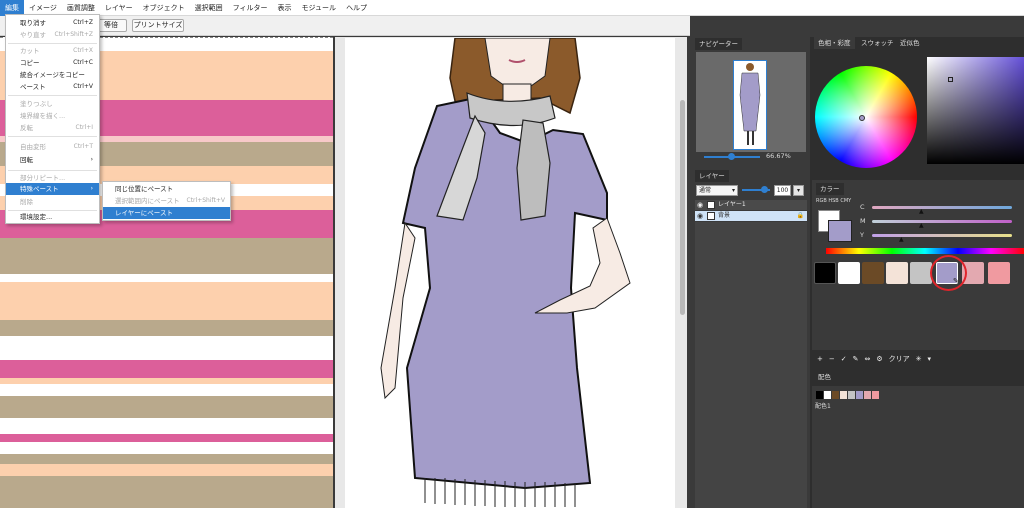 This screenshot has width=1024, height=508. Describe the element at coordinates (879, 359) in the screenshot. I see `settings-icon: ⚙` at that location.